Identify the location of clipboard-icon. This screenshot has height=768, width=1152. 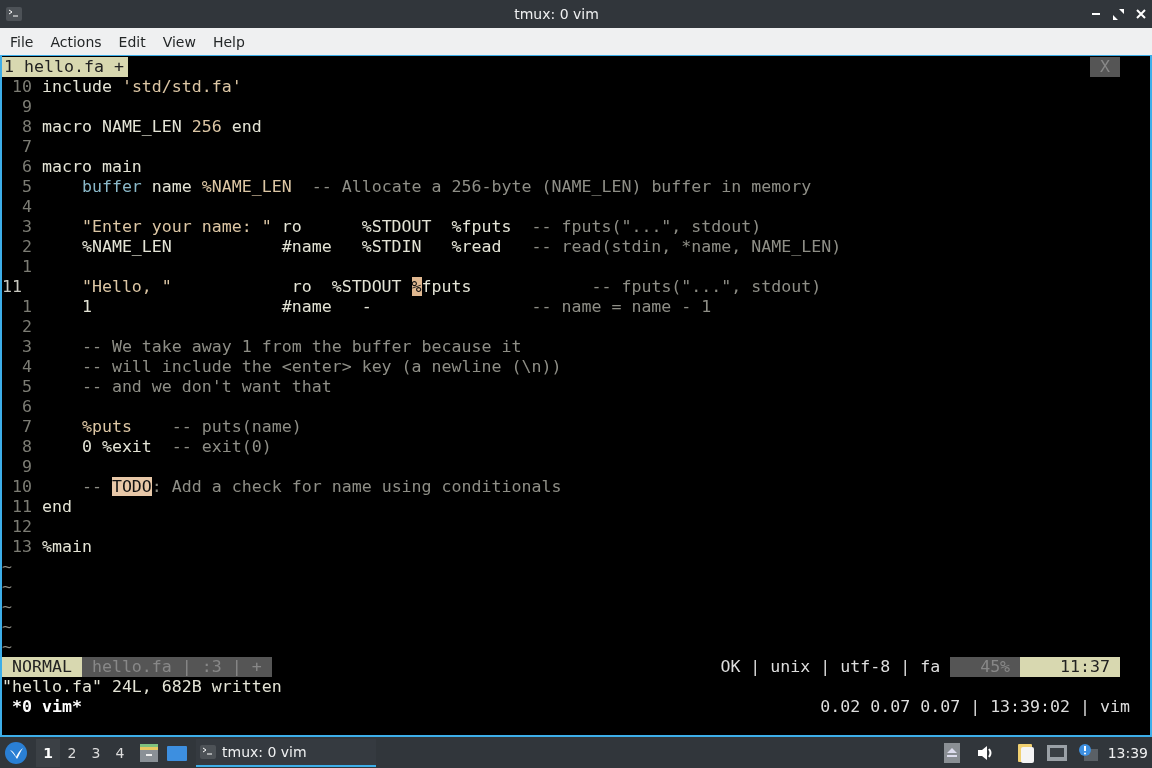
(1025, 752).